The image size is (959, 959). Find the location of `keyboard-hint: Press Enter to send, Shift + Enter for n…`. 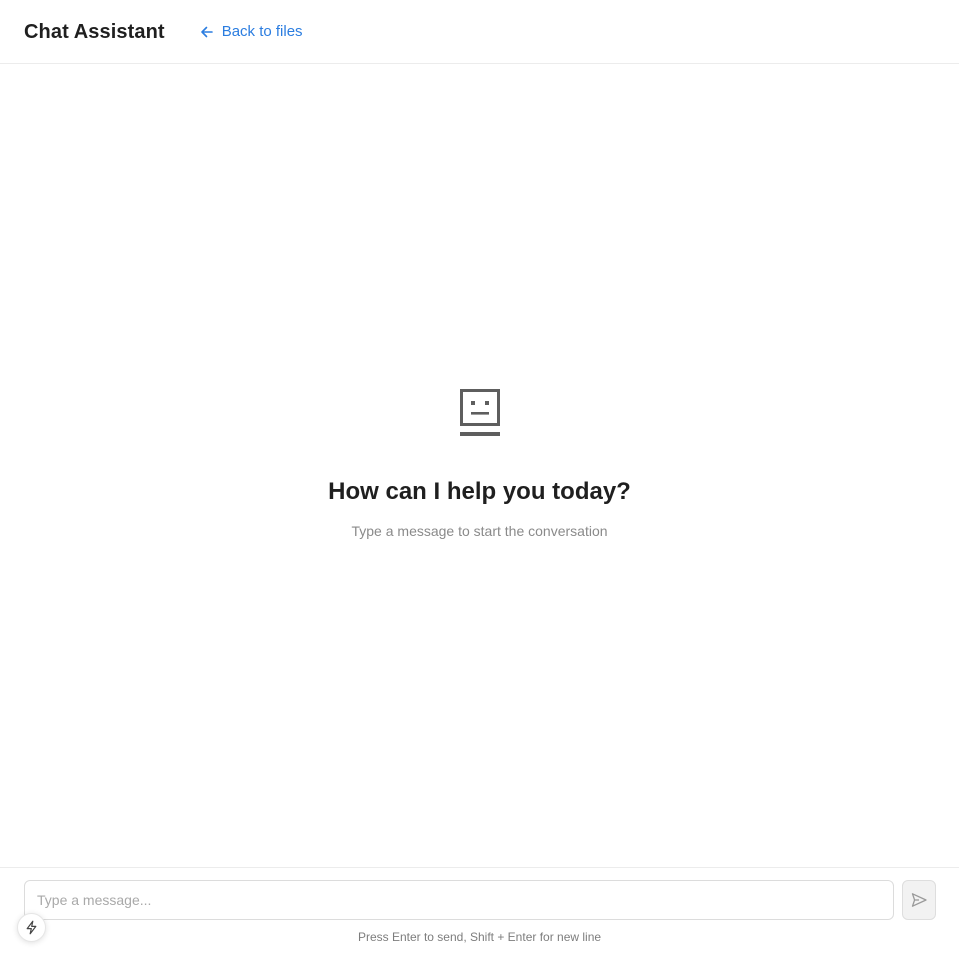

keyboard-hint: Press Enter to send, Shift + Enter for n… is located at coordinates (479, 937).